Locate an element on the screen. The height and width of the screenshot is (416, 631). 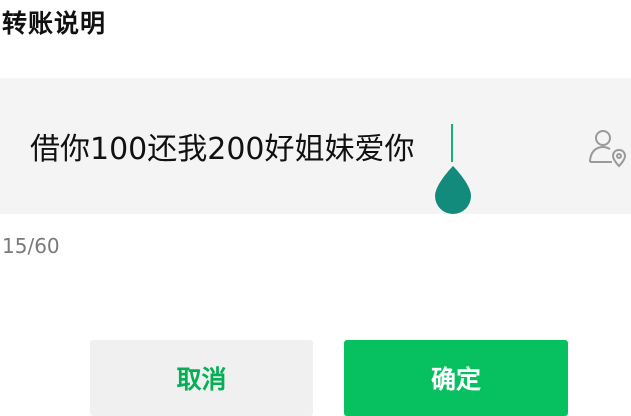
text-caret is located at coordinates (452, 143).